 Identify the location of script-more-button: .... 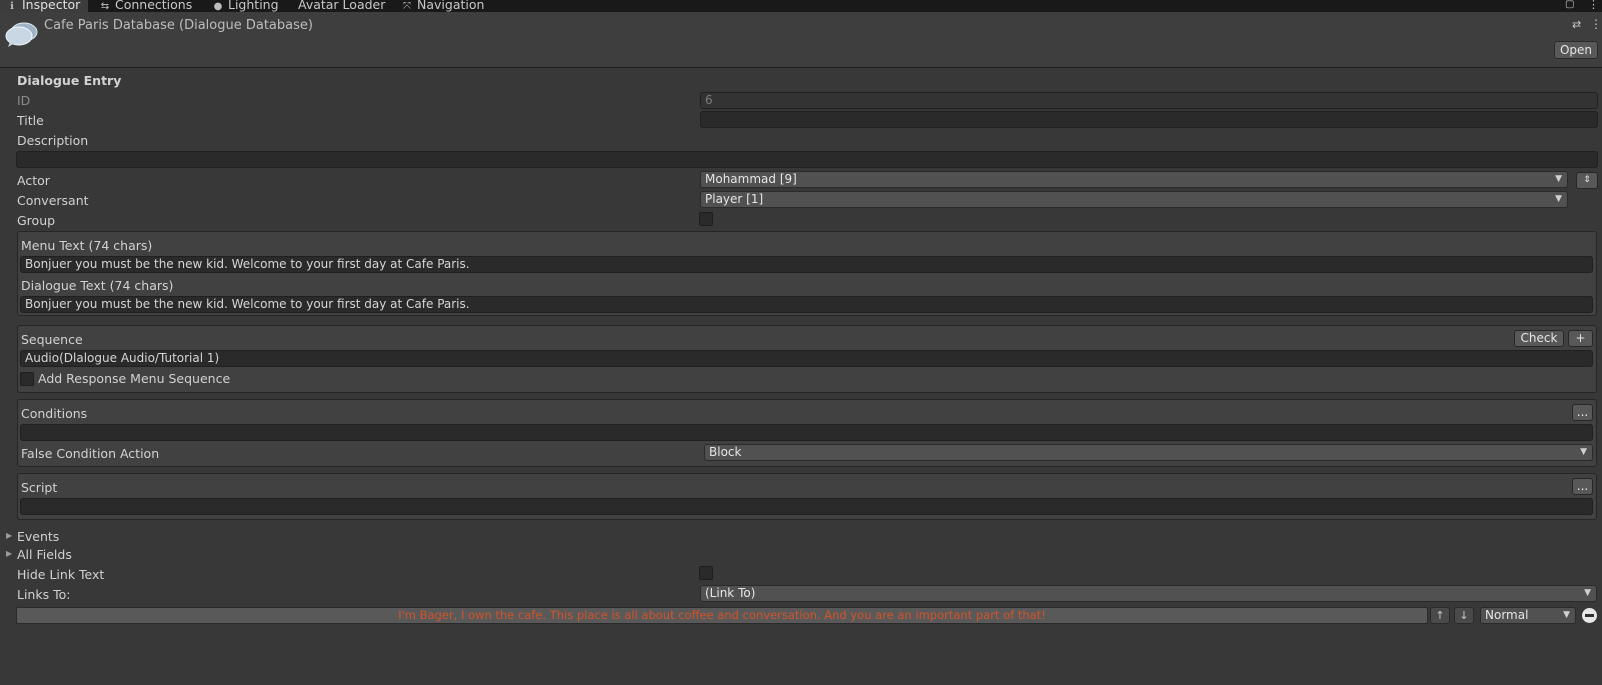
(1582, 486).